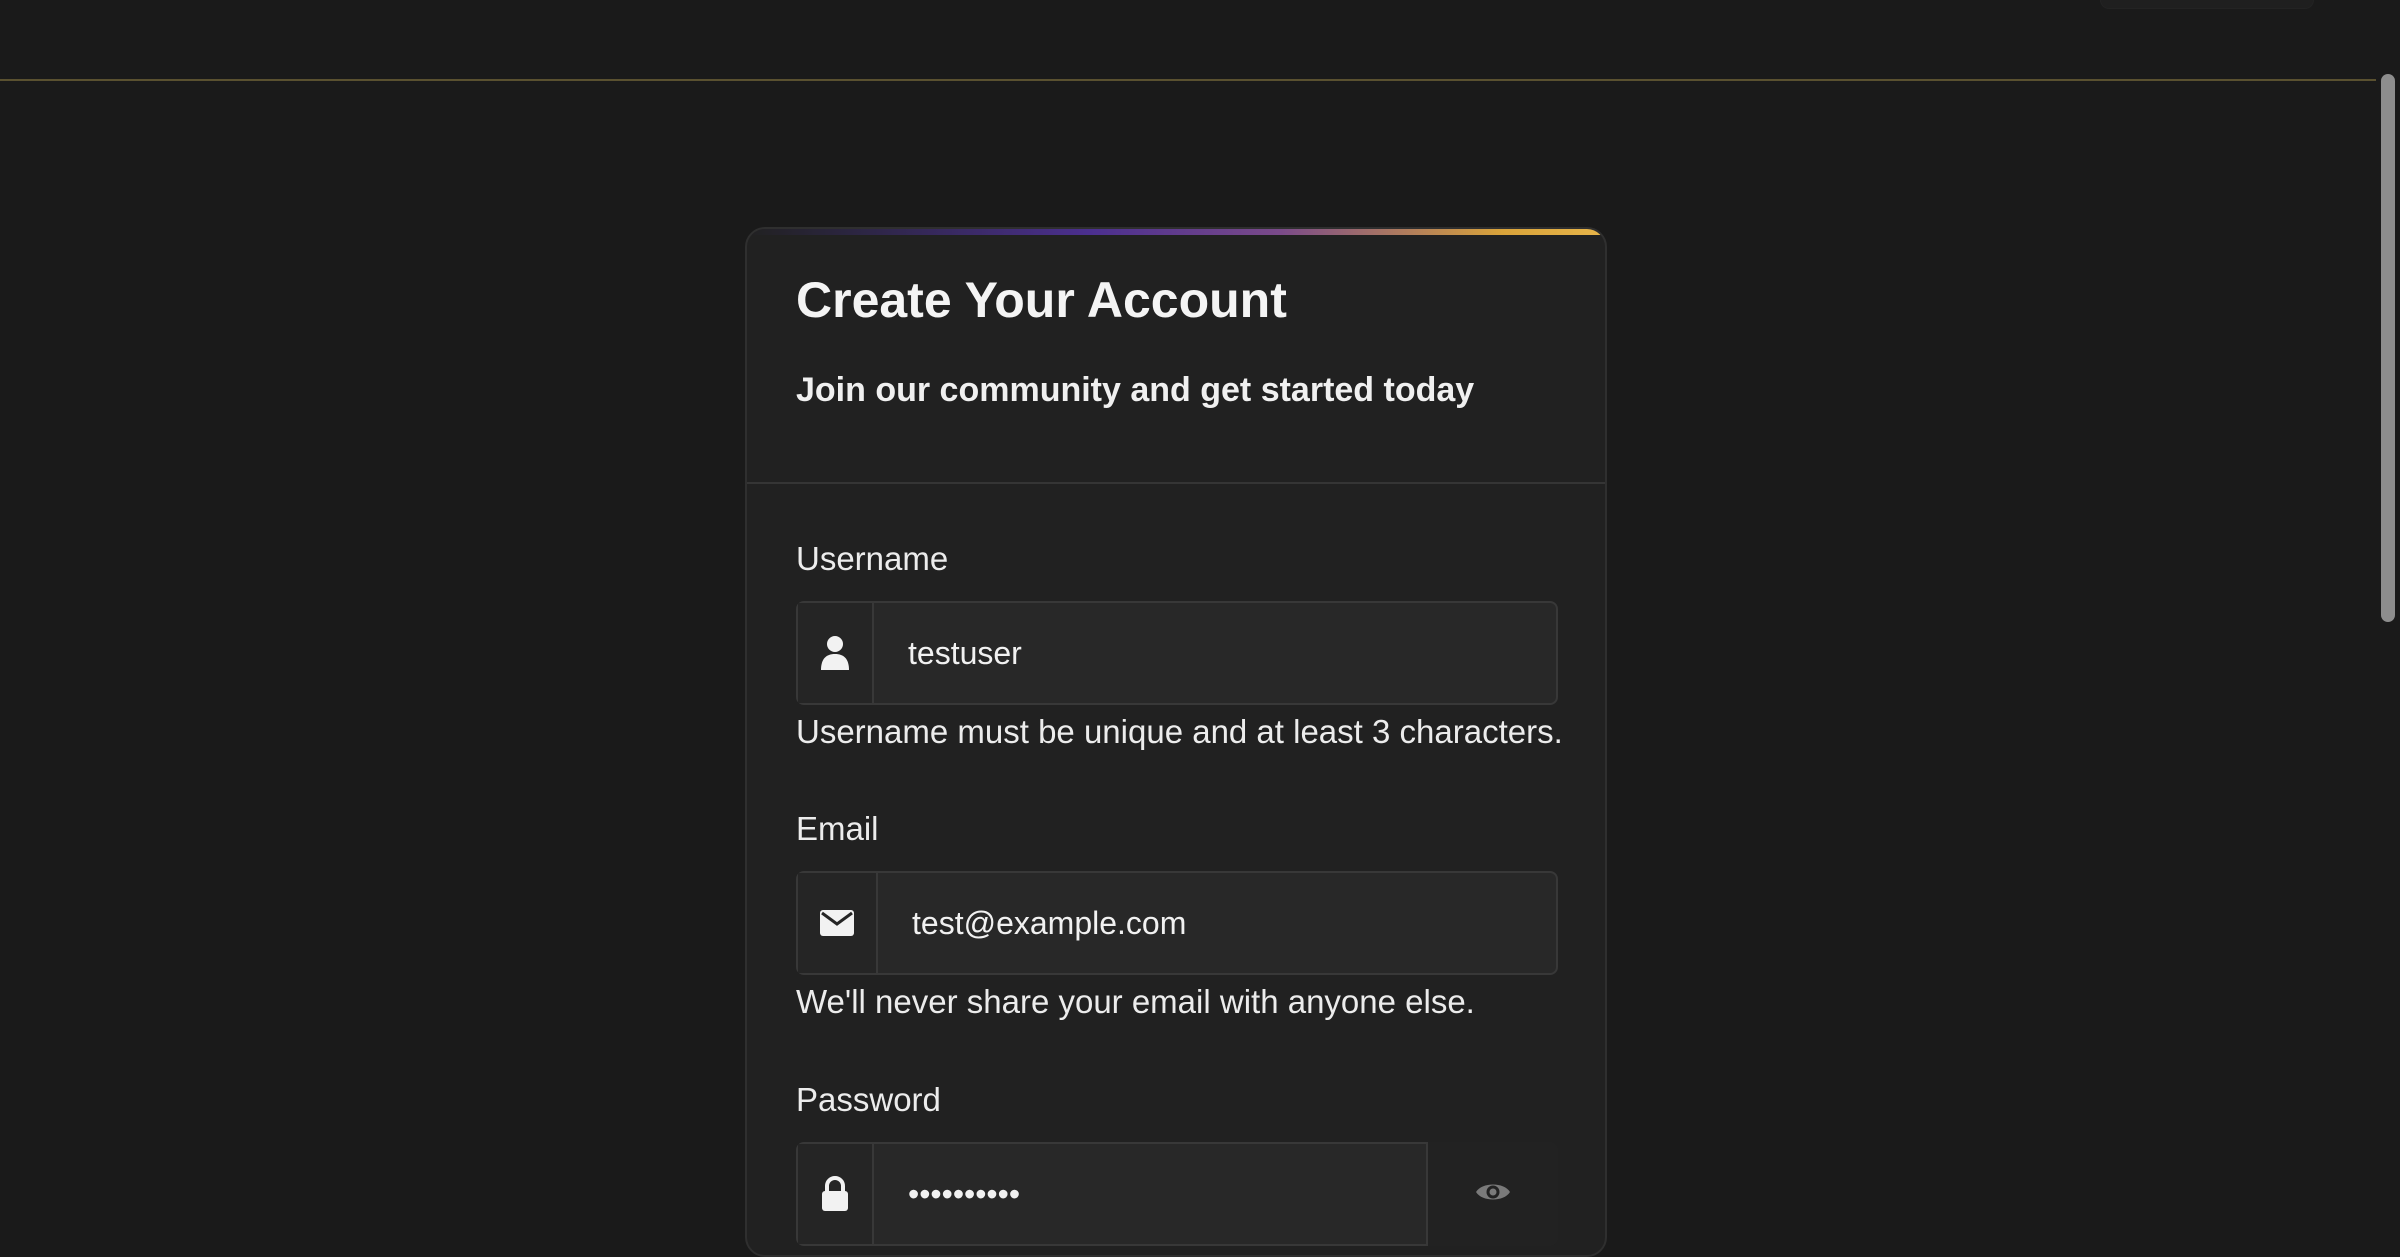 This screenshot has height=1257, width=2400. I want to click on username-label: Username, so click(872, 558).